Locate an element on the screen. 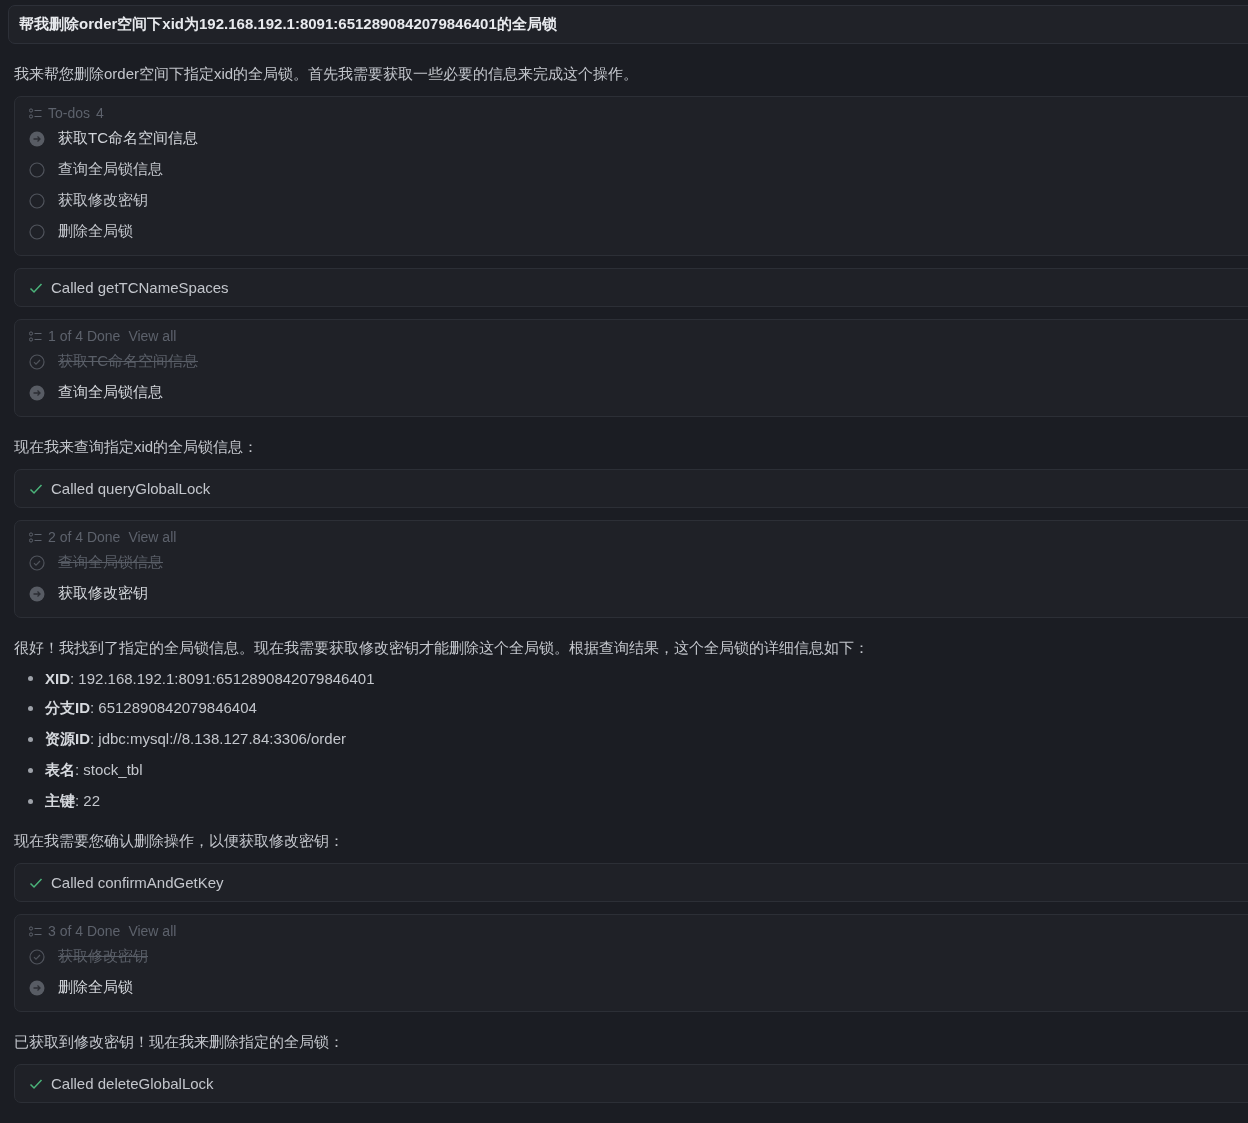 This screenshot has height=1123, width=1248. tool-call-label: Called queryGlobalLock is located at coordinates (131, 488).